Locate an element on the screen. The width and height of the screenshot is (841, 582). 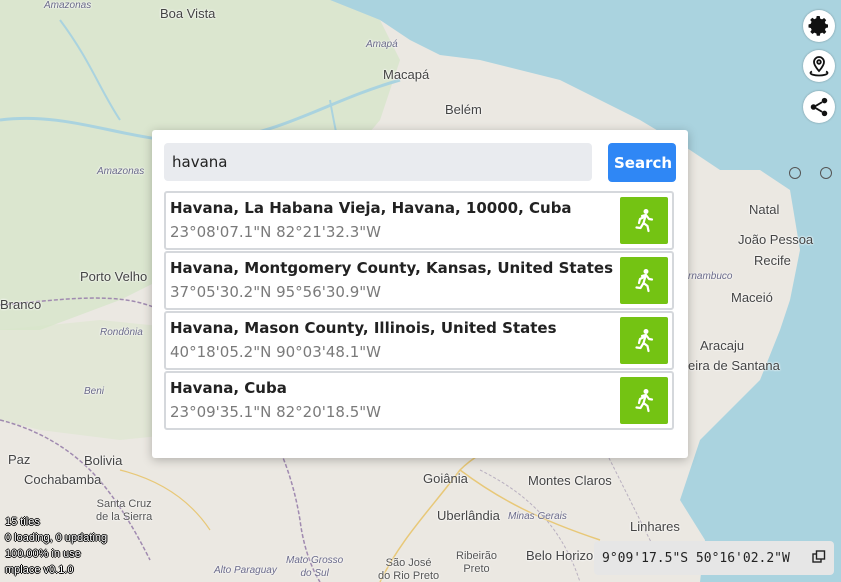
result-name: Havana, Cuba is located at coordinates (228, 388).